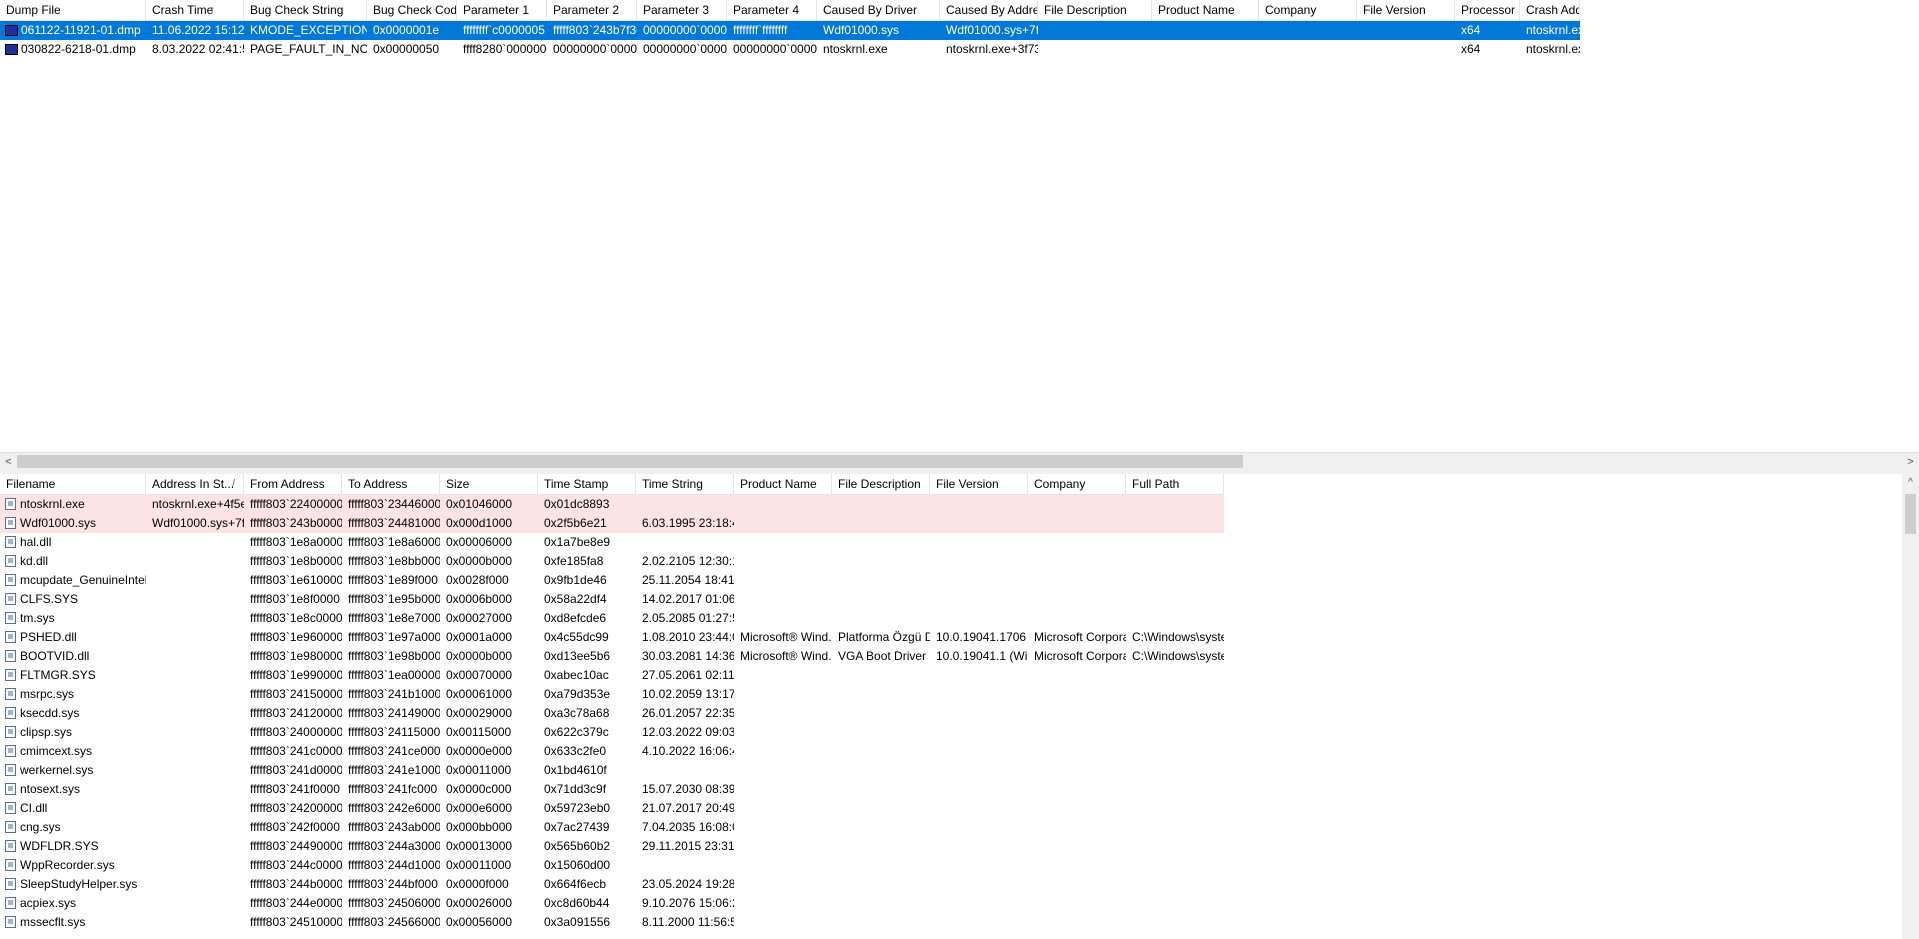 This screenshot has width=1919, height=939. I want to click on column-header-full-path: Full Path, so click(1175, 484).